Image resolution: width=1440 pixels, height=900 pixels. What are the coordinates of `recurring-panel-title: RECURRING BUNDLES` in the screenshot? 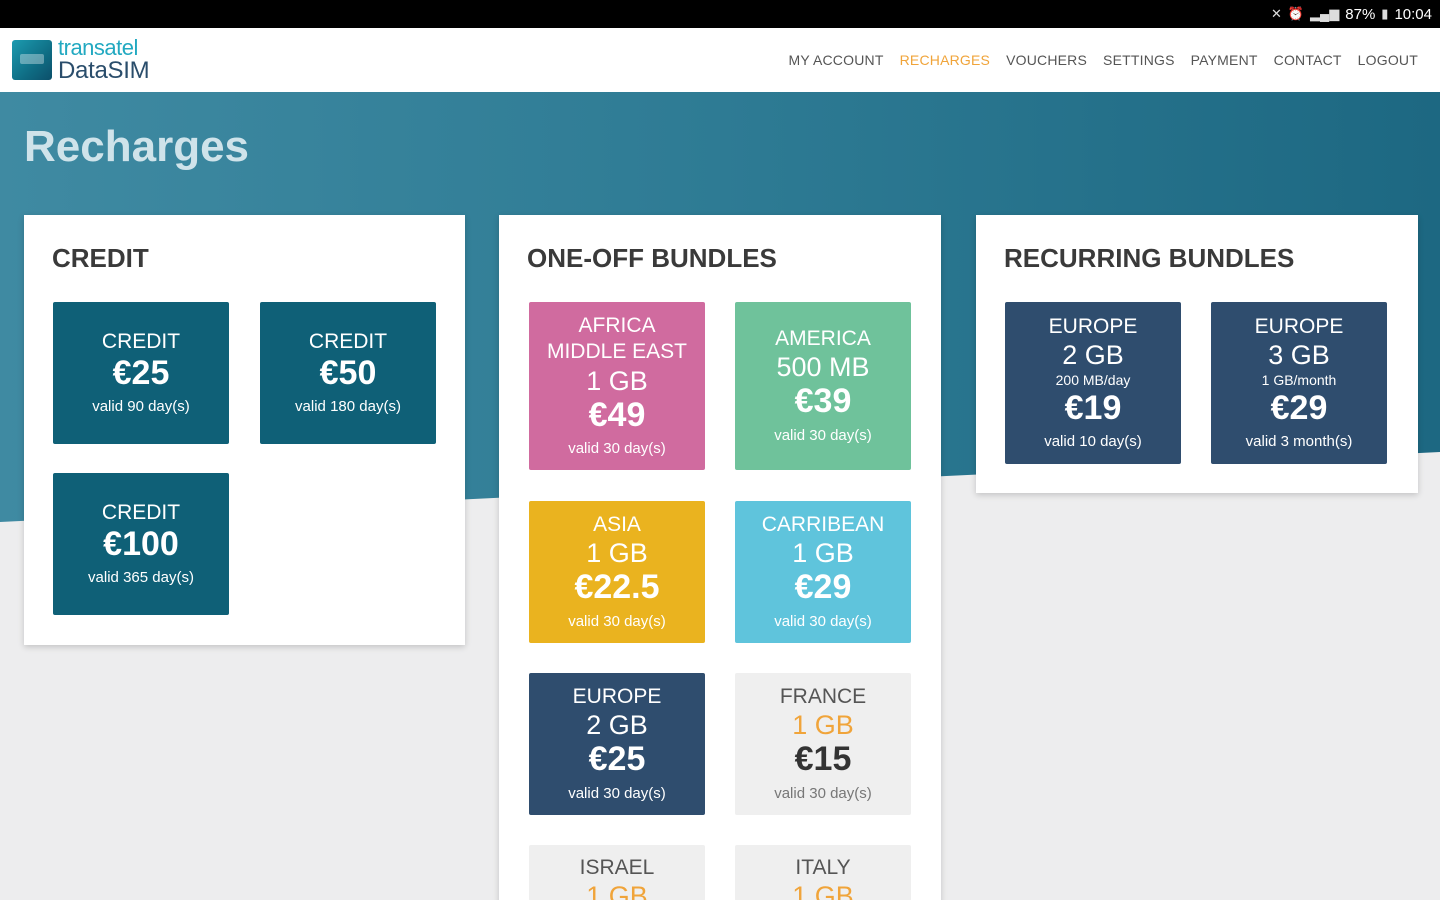 It's located at (1149, 258).